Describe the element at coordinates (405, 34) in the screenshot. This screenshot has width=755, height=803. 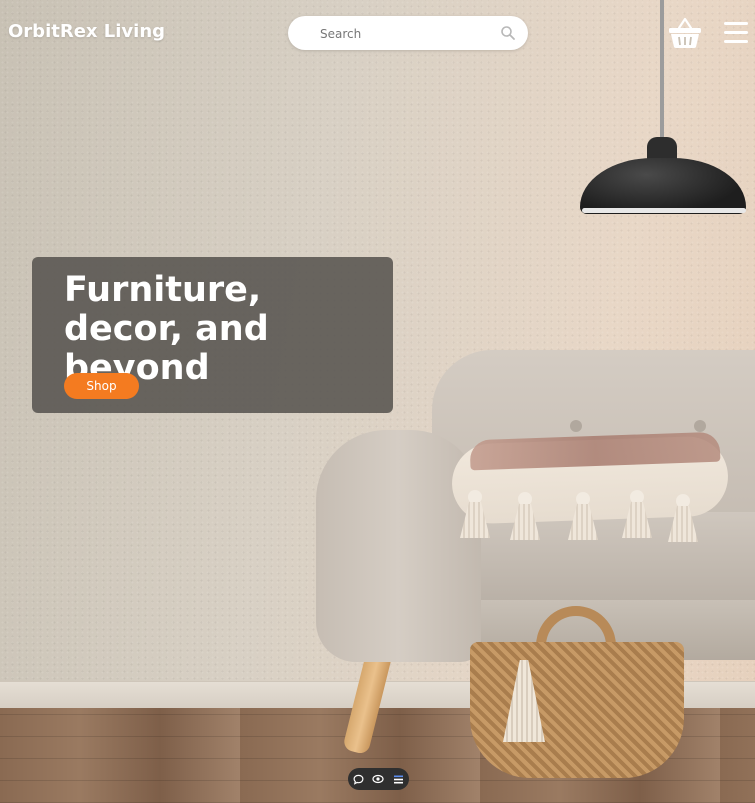
I see `search-input` at that location.